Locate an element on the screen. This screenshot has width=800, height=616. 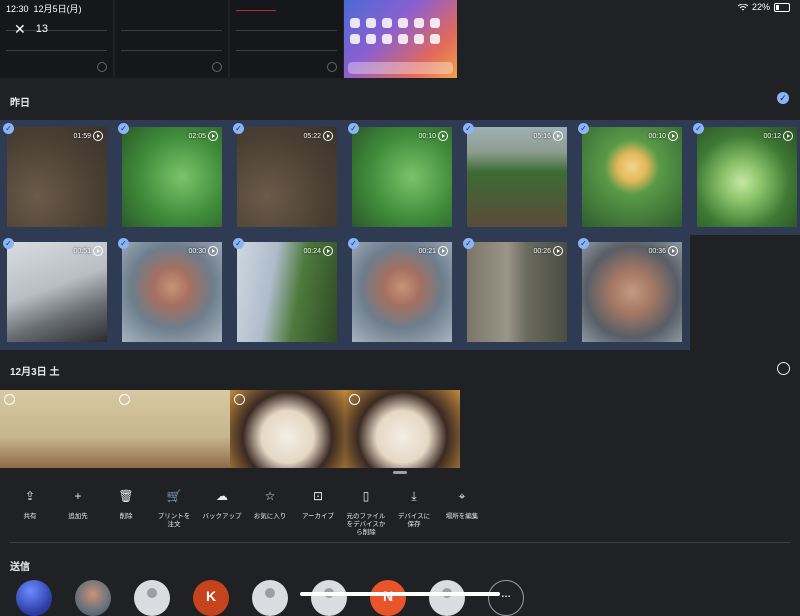
action-archive: ⊡ アーカイブ is located at coordinates (318, 512).